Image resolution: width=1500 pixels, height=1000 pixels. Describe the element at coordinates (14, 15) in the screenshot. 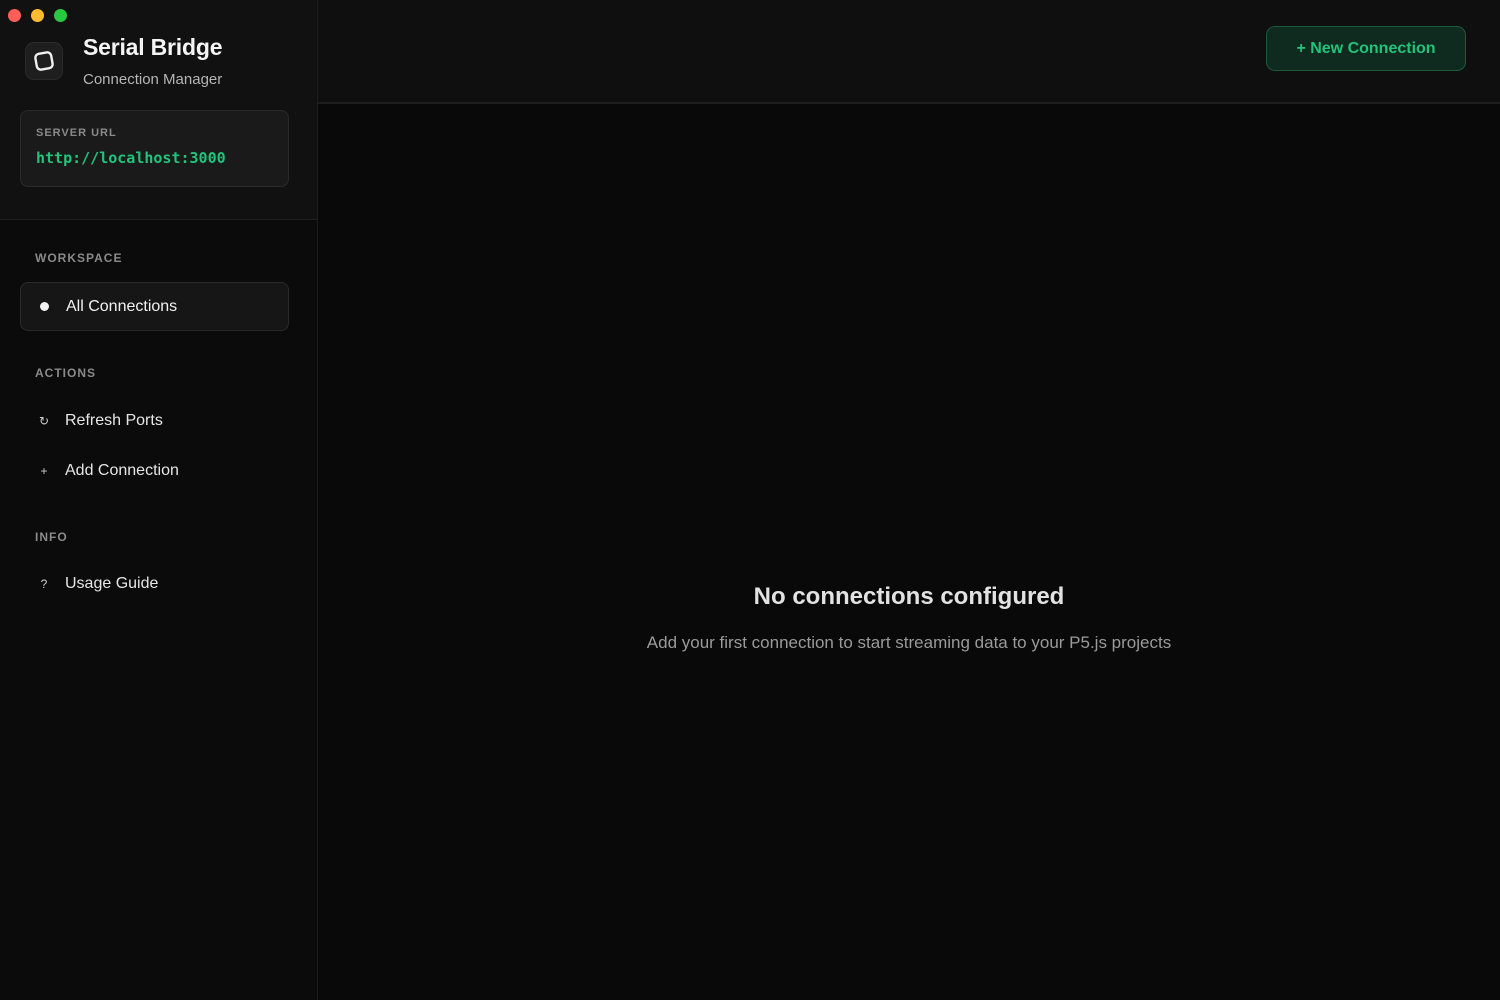

I see `close-window-button` at that location.